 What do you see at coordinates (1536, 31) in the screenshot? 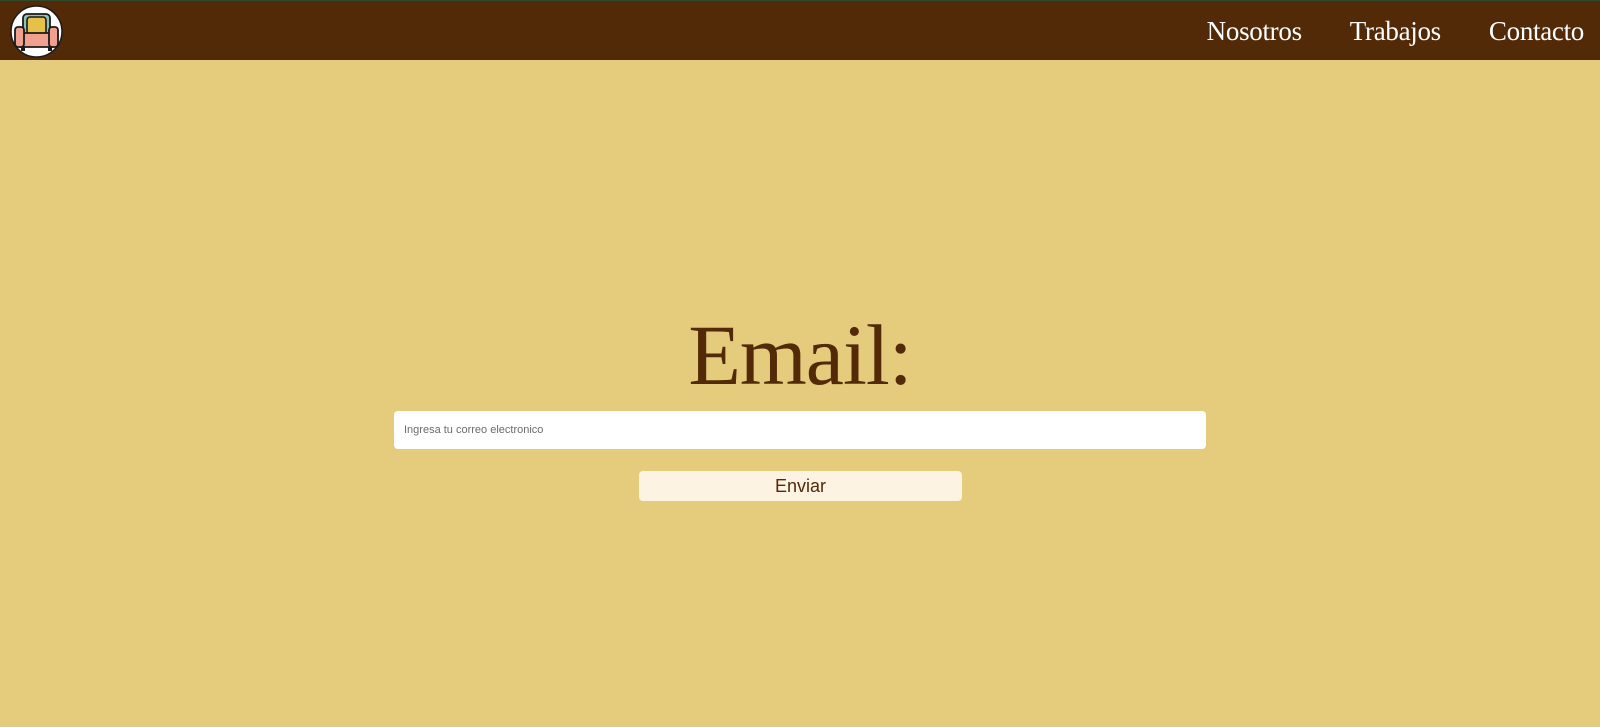
I see `nav-link-contacto: Contacto` at bounding box center [1536, 31].